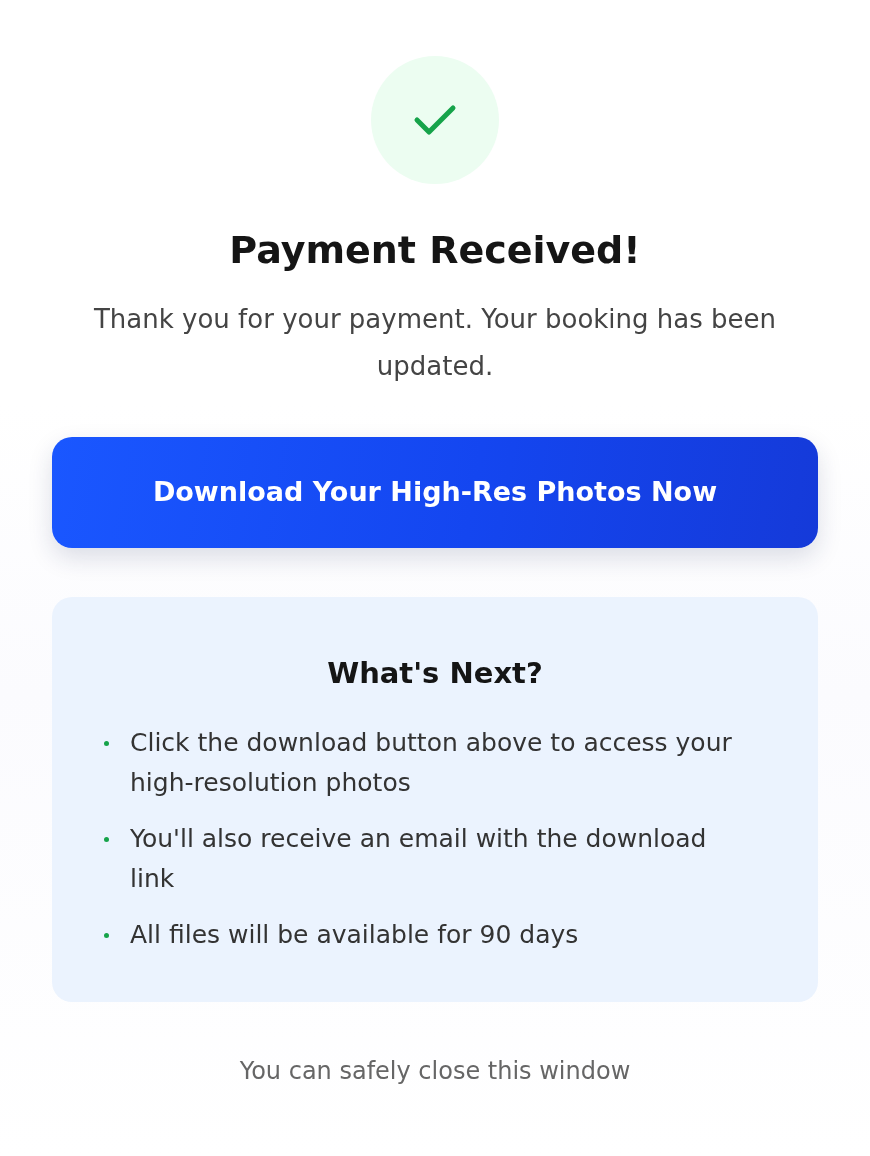  What do you see at coordinates (435, 342) in the screenshot?
I see `confirmation-message: Thank you for your payment. Your booking has been updated.` at bounding box center [435, 342].